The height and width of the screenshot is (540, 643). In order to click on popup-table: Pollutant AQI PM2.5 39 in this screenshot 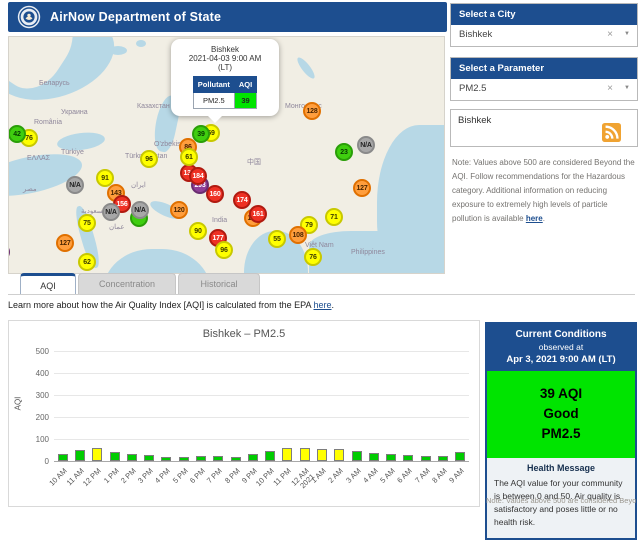, I will do `click(225, 92)`.